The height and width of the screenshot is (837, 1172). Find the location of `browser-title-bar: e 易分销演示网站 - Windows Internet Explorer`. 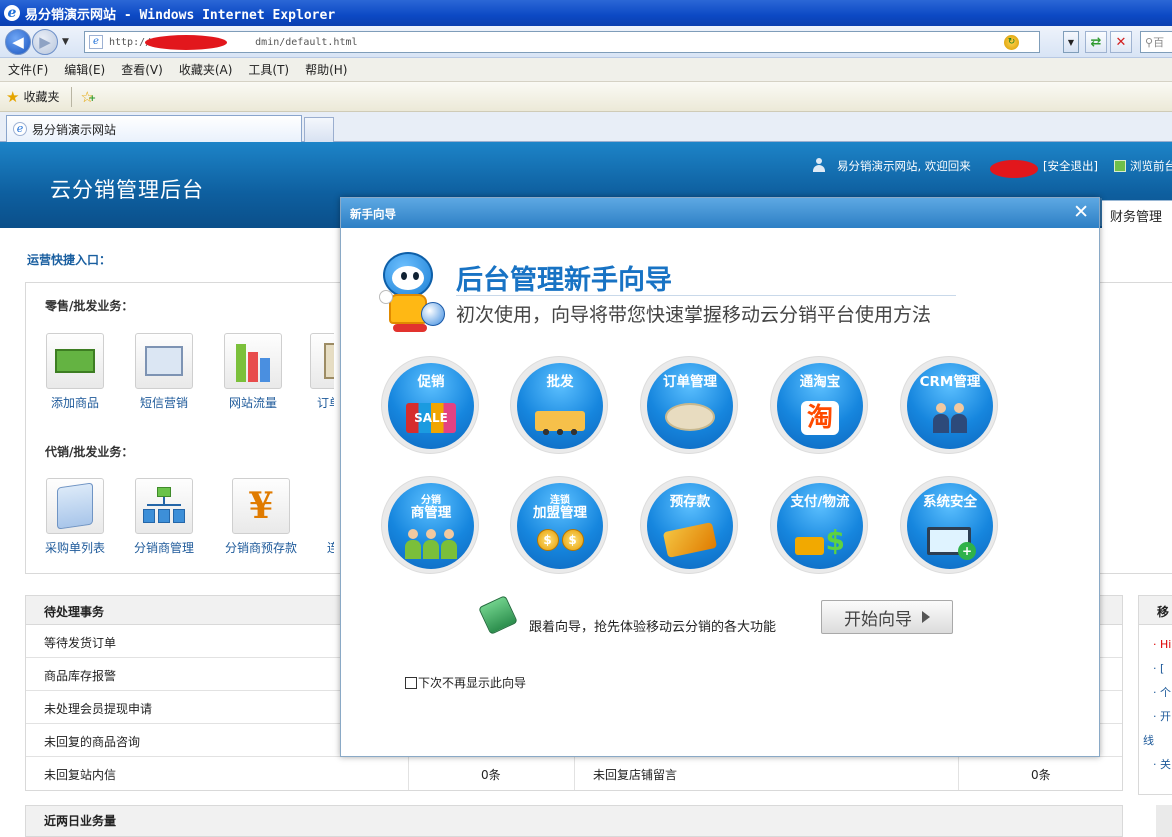

browser-title-bar: e 易分销演示网站 - Windows Internet Explorer is located at coordinates (586, 13).